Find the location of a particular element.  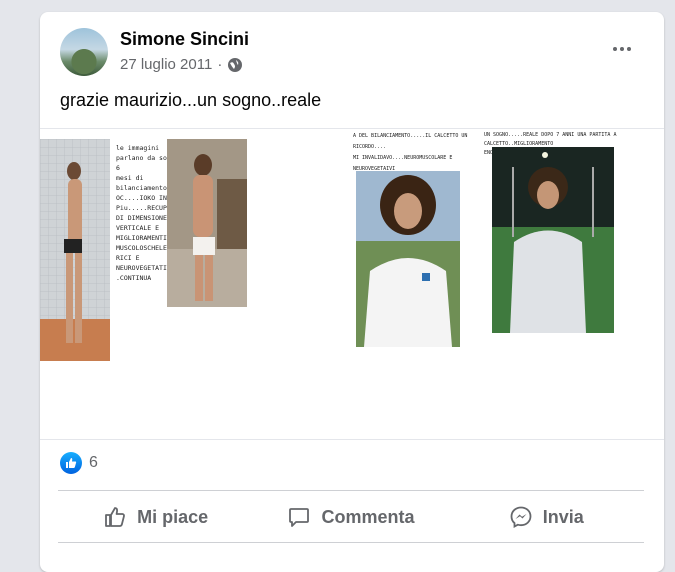

share-button: Invia is located at coordinates (546, 517).